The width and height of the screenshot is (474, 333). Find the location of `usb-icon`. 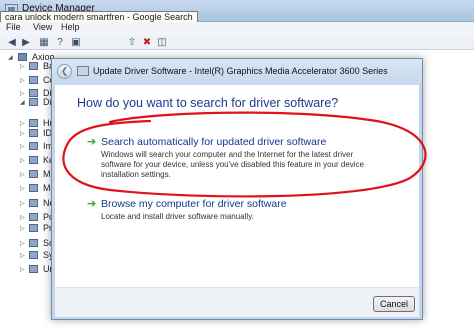

usb-icon is located at coordinates (33, 269).